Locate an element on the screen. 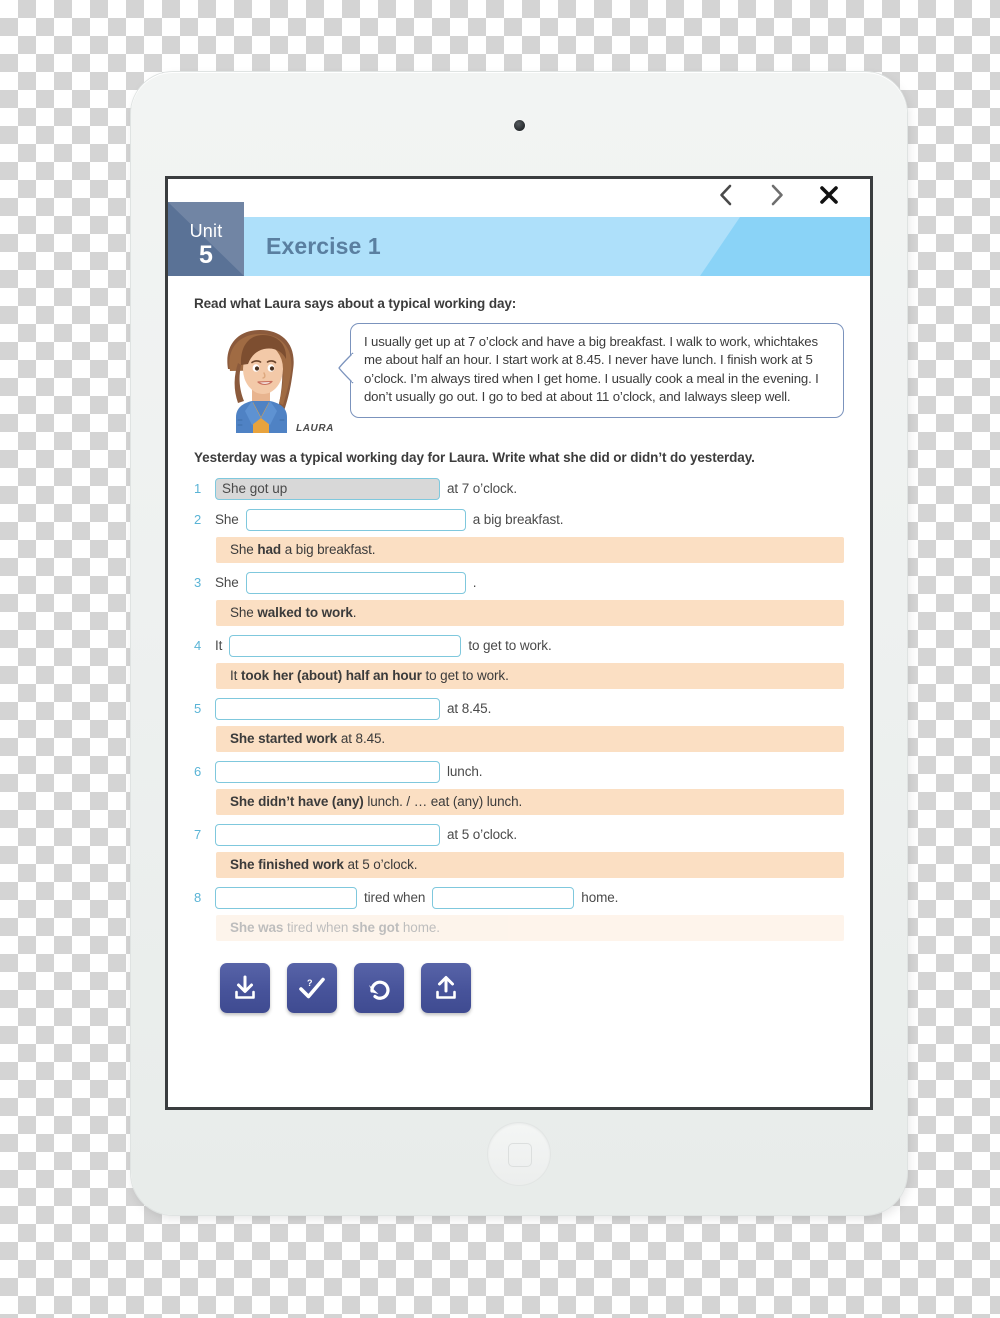 The height and width of the screenshot is (1318, 1000). chevron-right-icon is located at coordinates (777, 195).